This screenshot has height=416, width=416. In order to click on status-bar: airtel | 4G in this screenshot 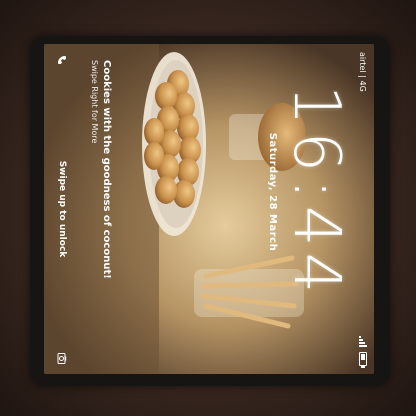, I will do `click(363, 209)`.